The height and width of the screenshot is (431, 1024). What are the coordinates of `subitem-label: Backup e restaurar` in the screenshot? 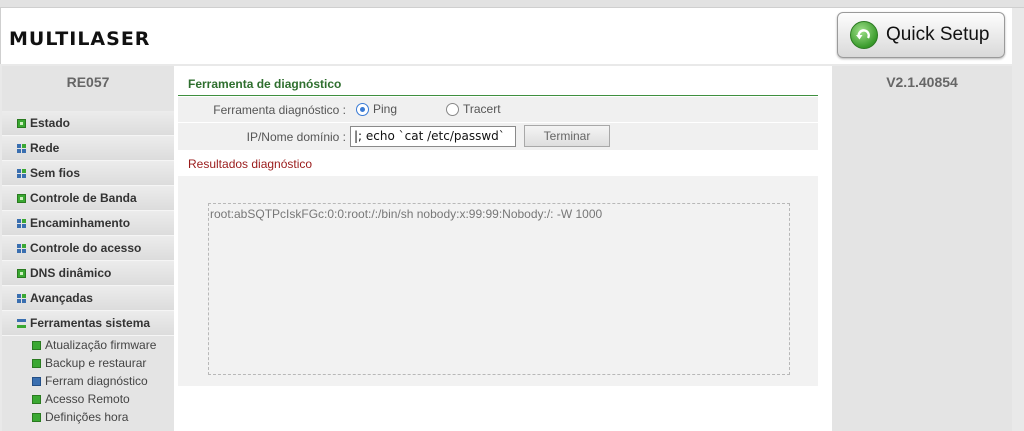 It's located at (96, 363).